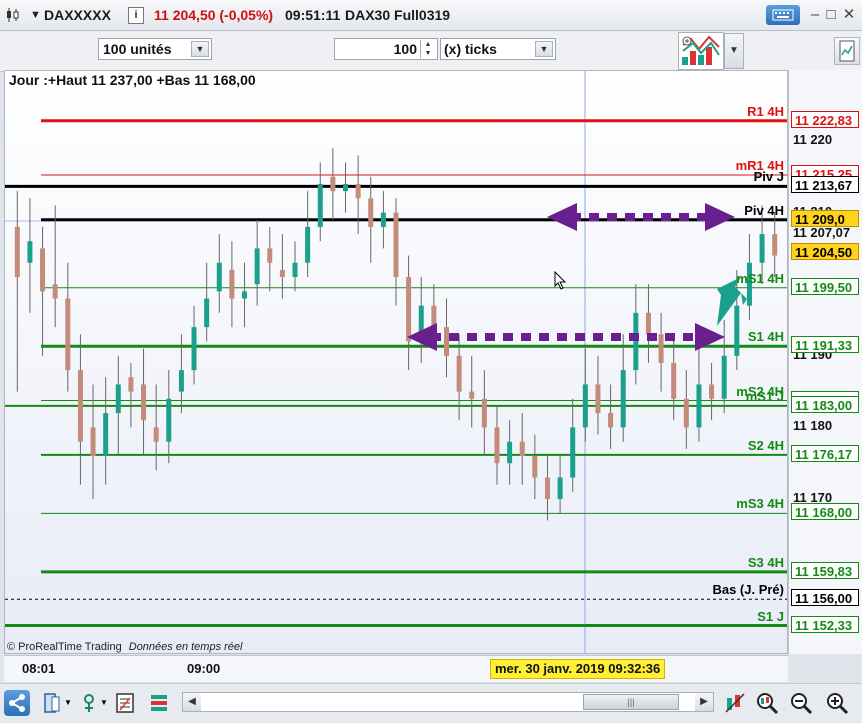 The height and width of the screenshot is (723, 862). Describe the element at coordinates (770, 616) in the screenshot. I see `level-label: S1 J` at that location.